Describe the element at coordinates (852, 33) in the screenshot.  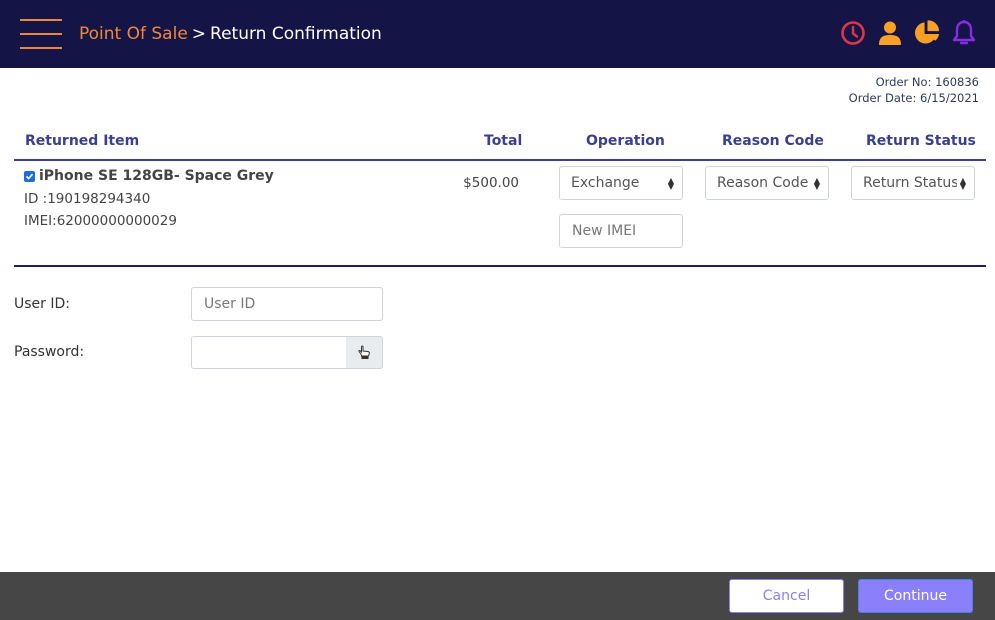
I see `clock-icon` at that location.